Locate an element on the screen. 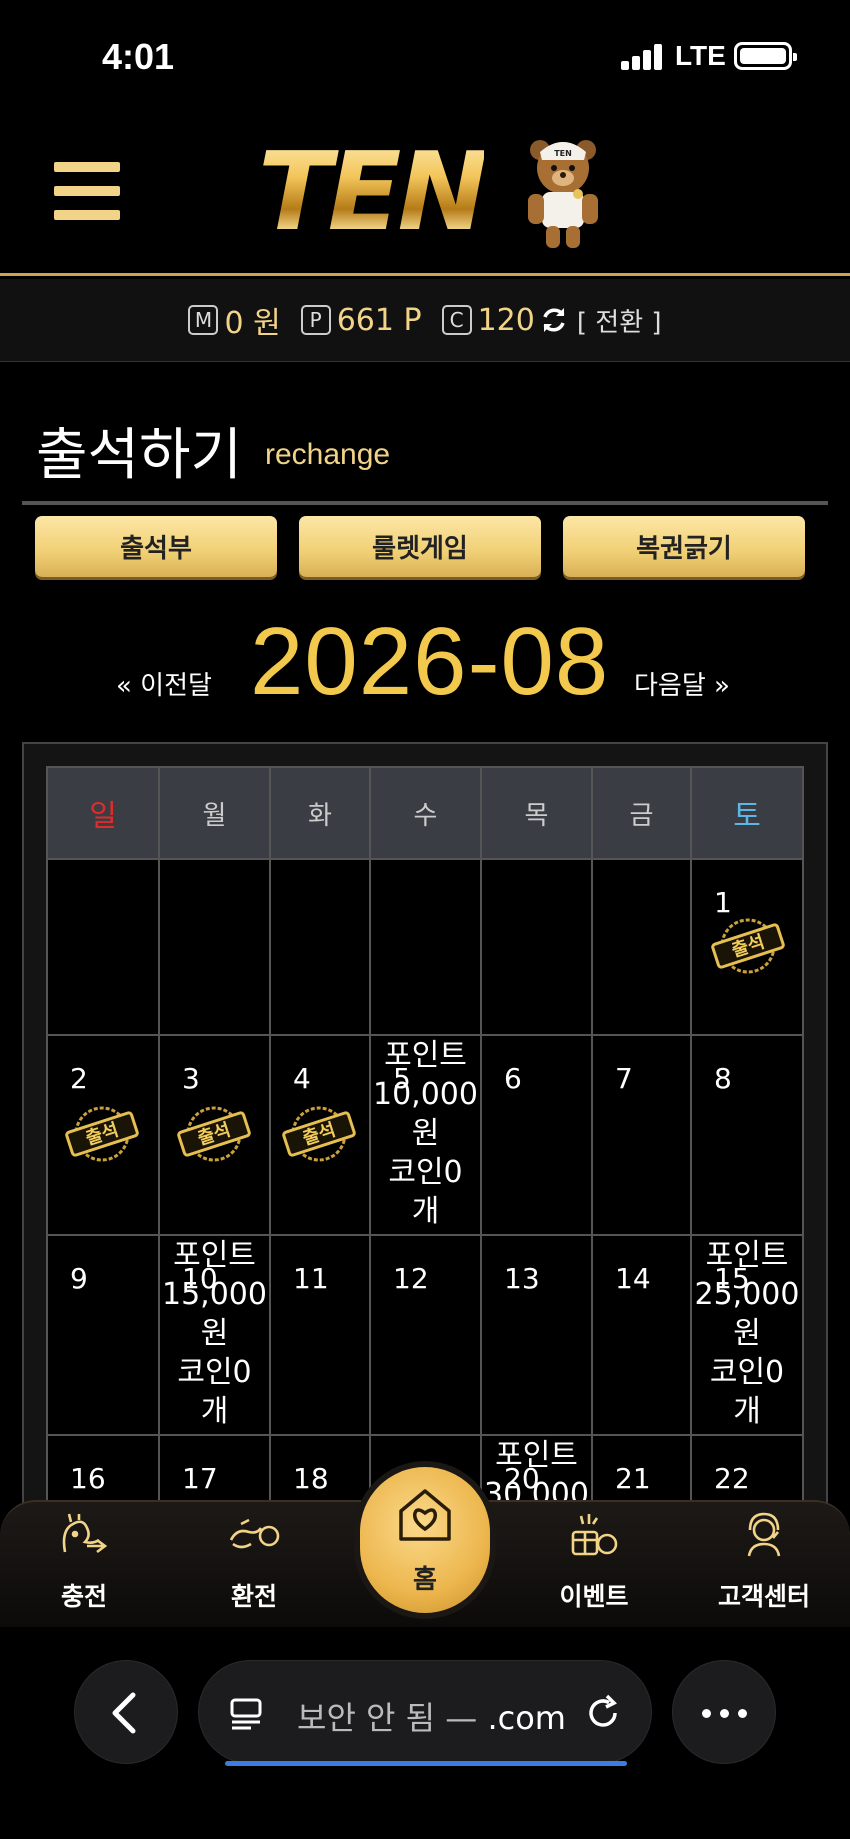  calendar-day-cell: 1 출석 is located at coordinates (747, 947).